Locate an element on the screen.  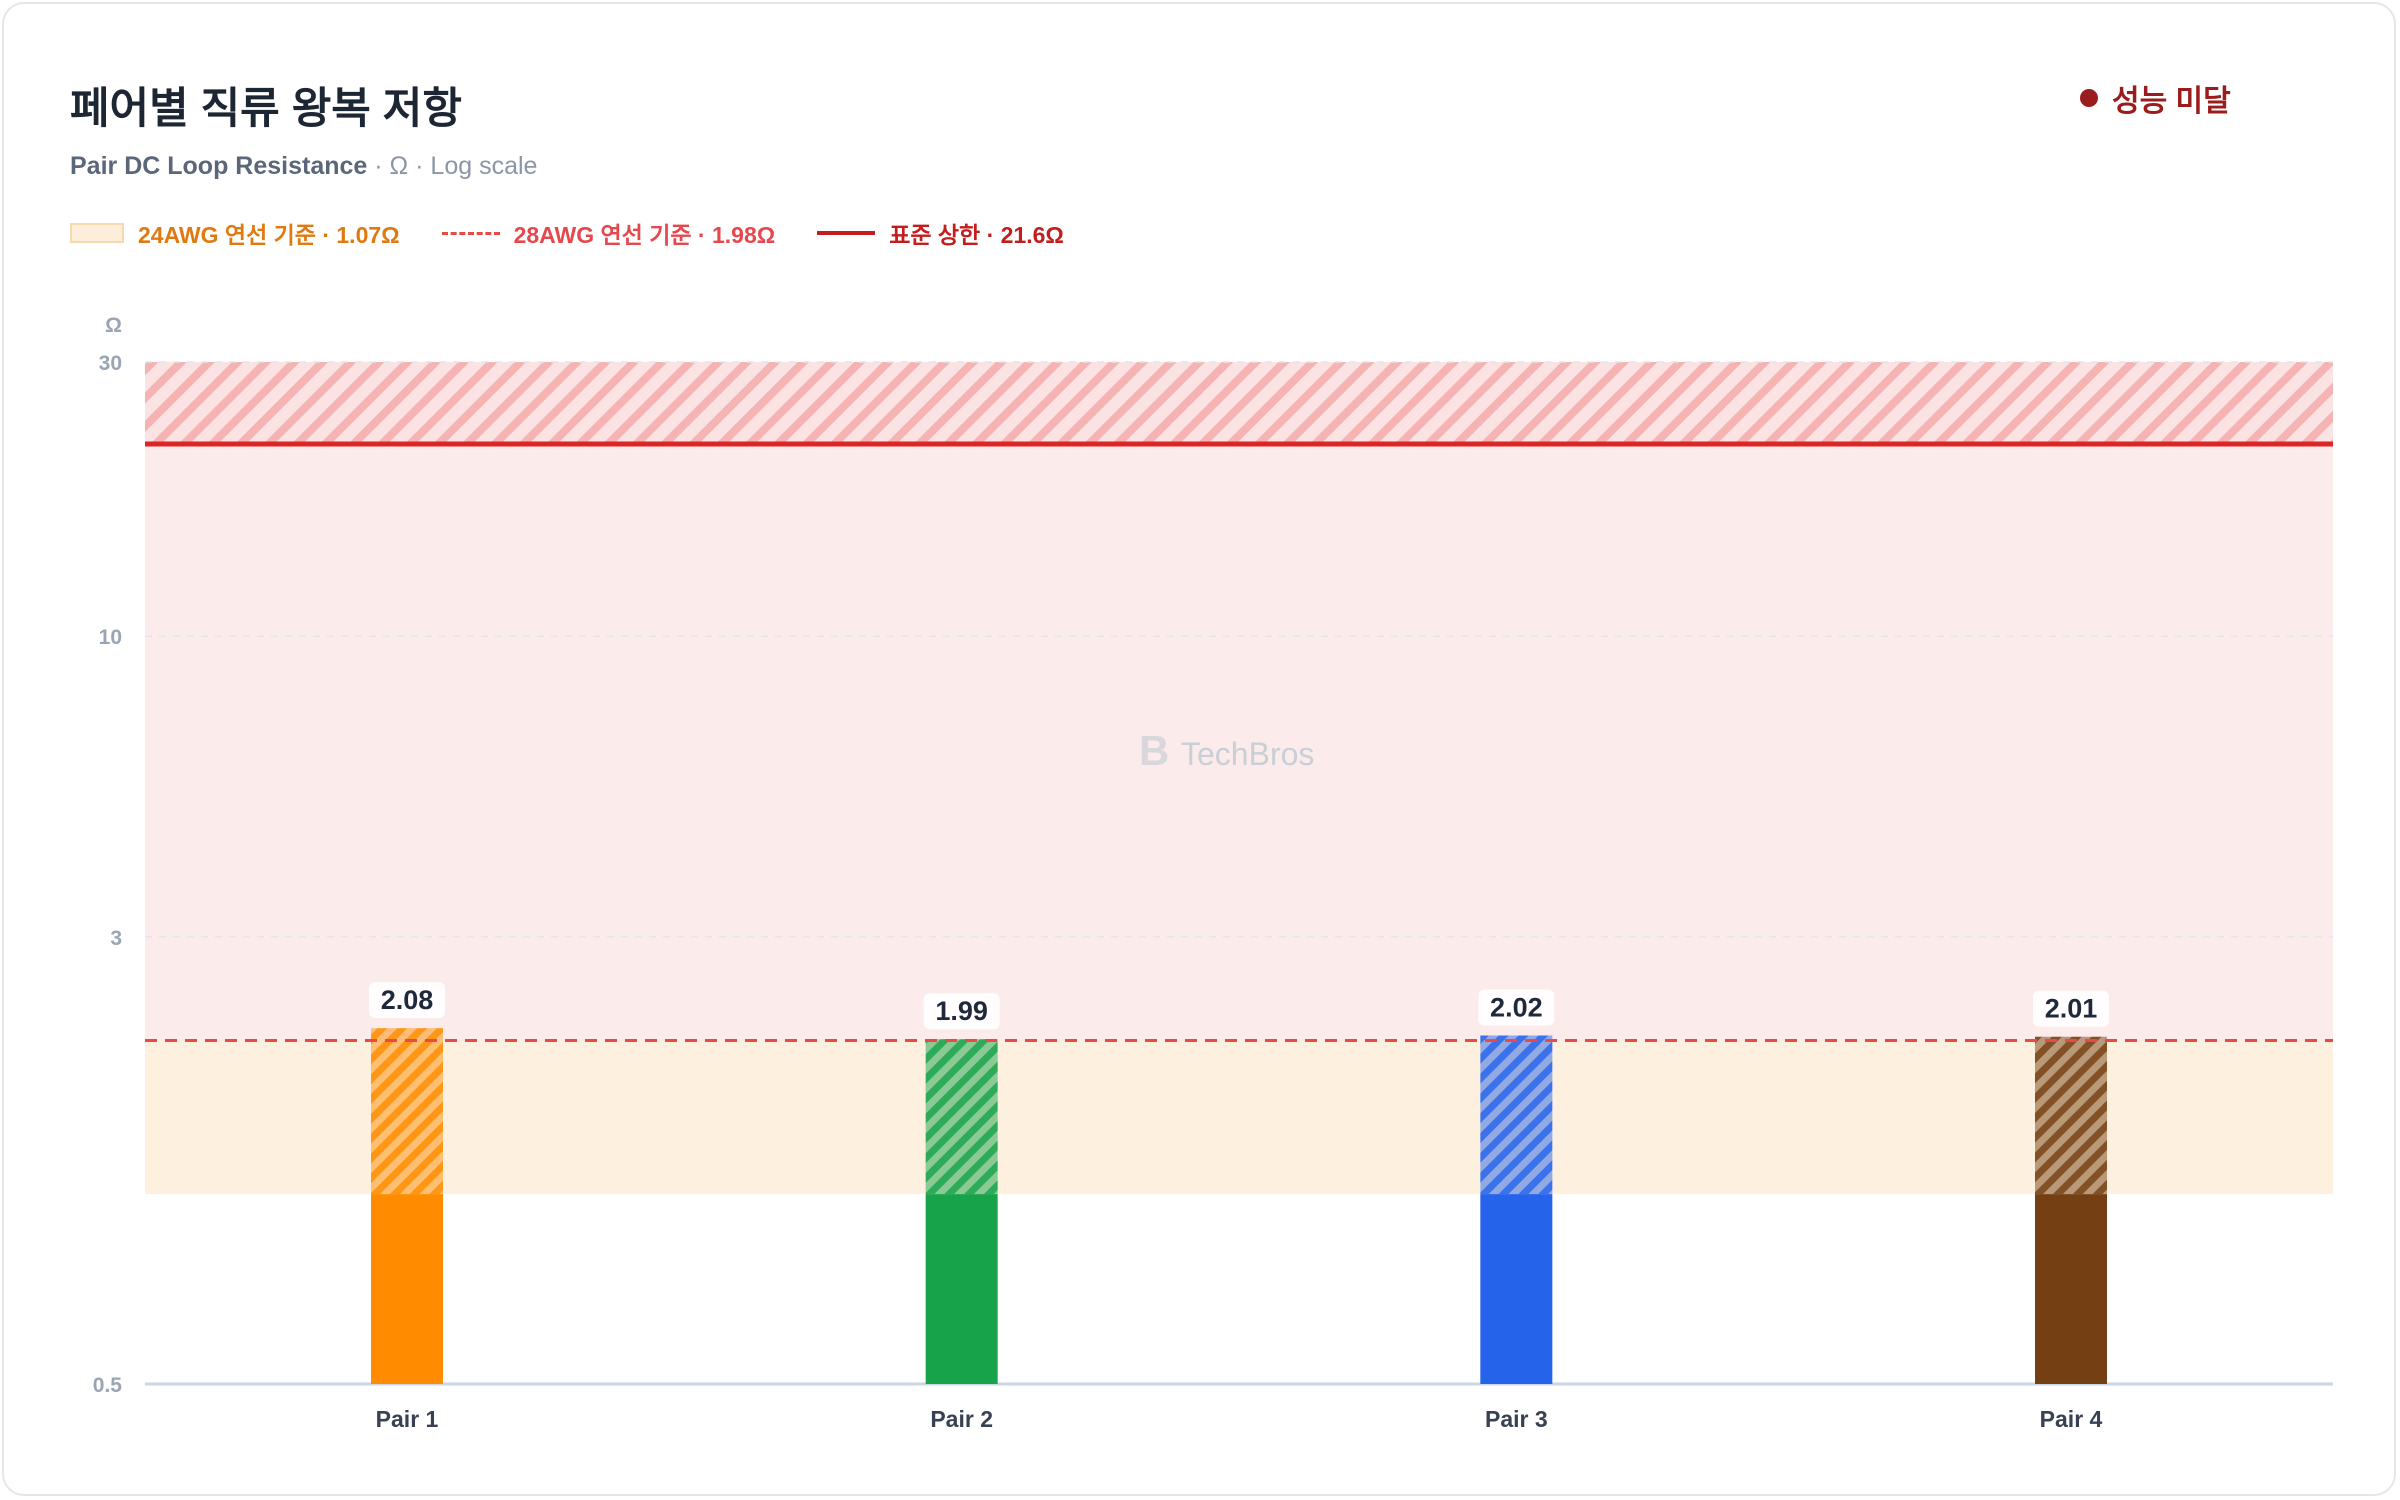
y-tick-label: 0.5 is located at coordinates (108, 1385).